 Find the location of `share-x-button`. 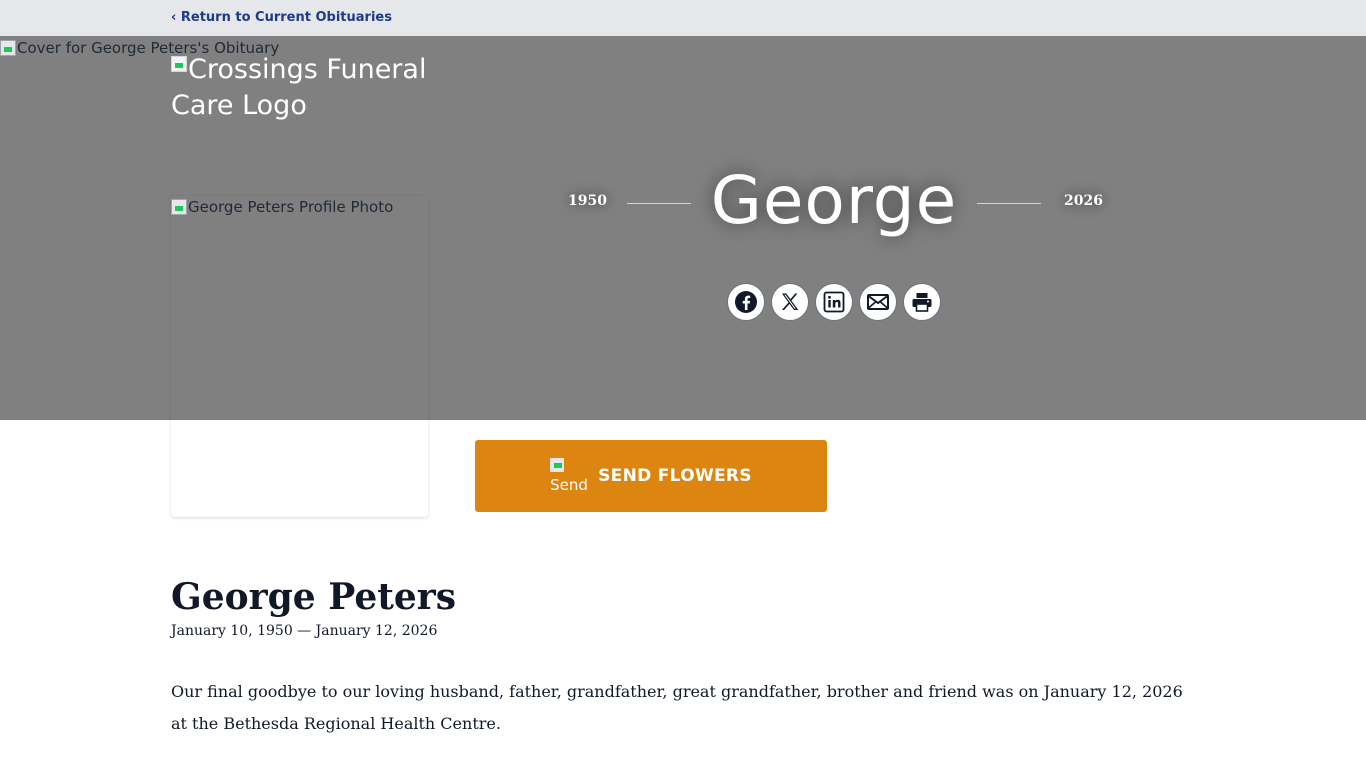

share-x-button is located at coordinates (790, 302).